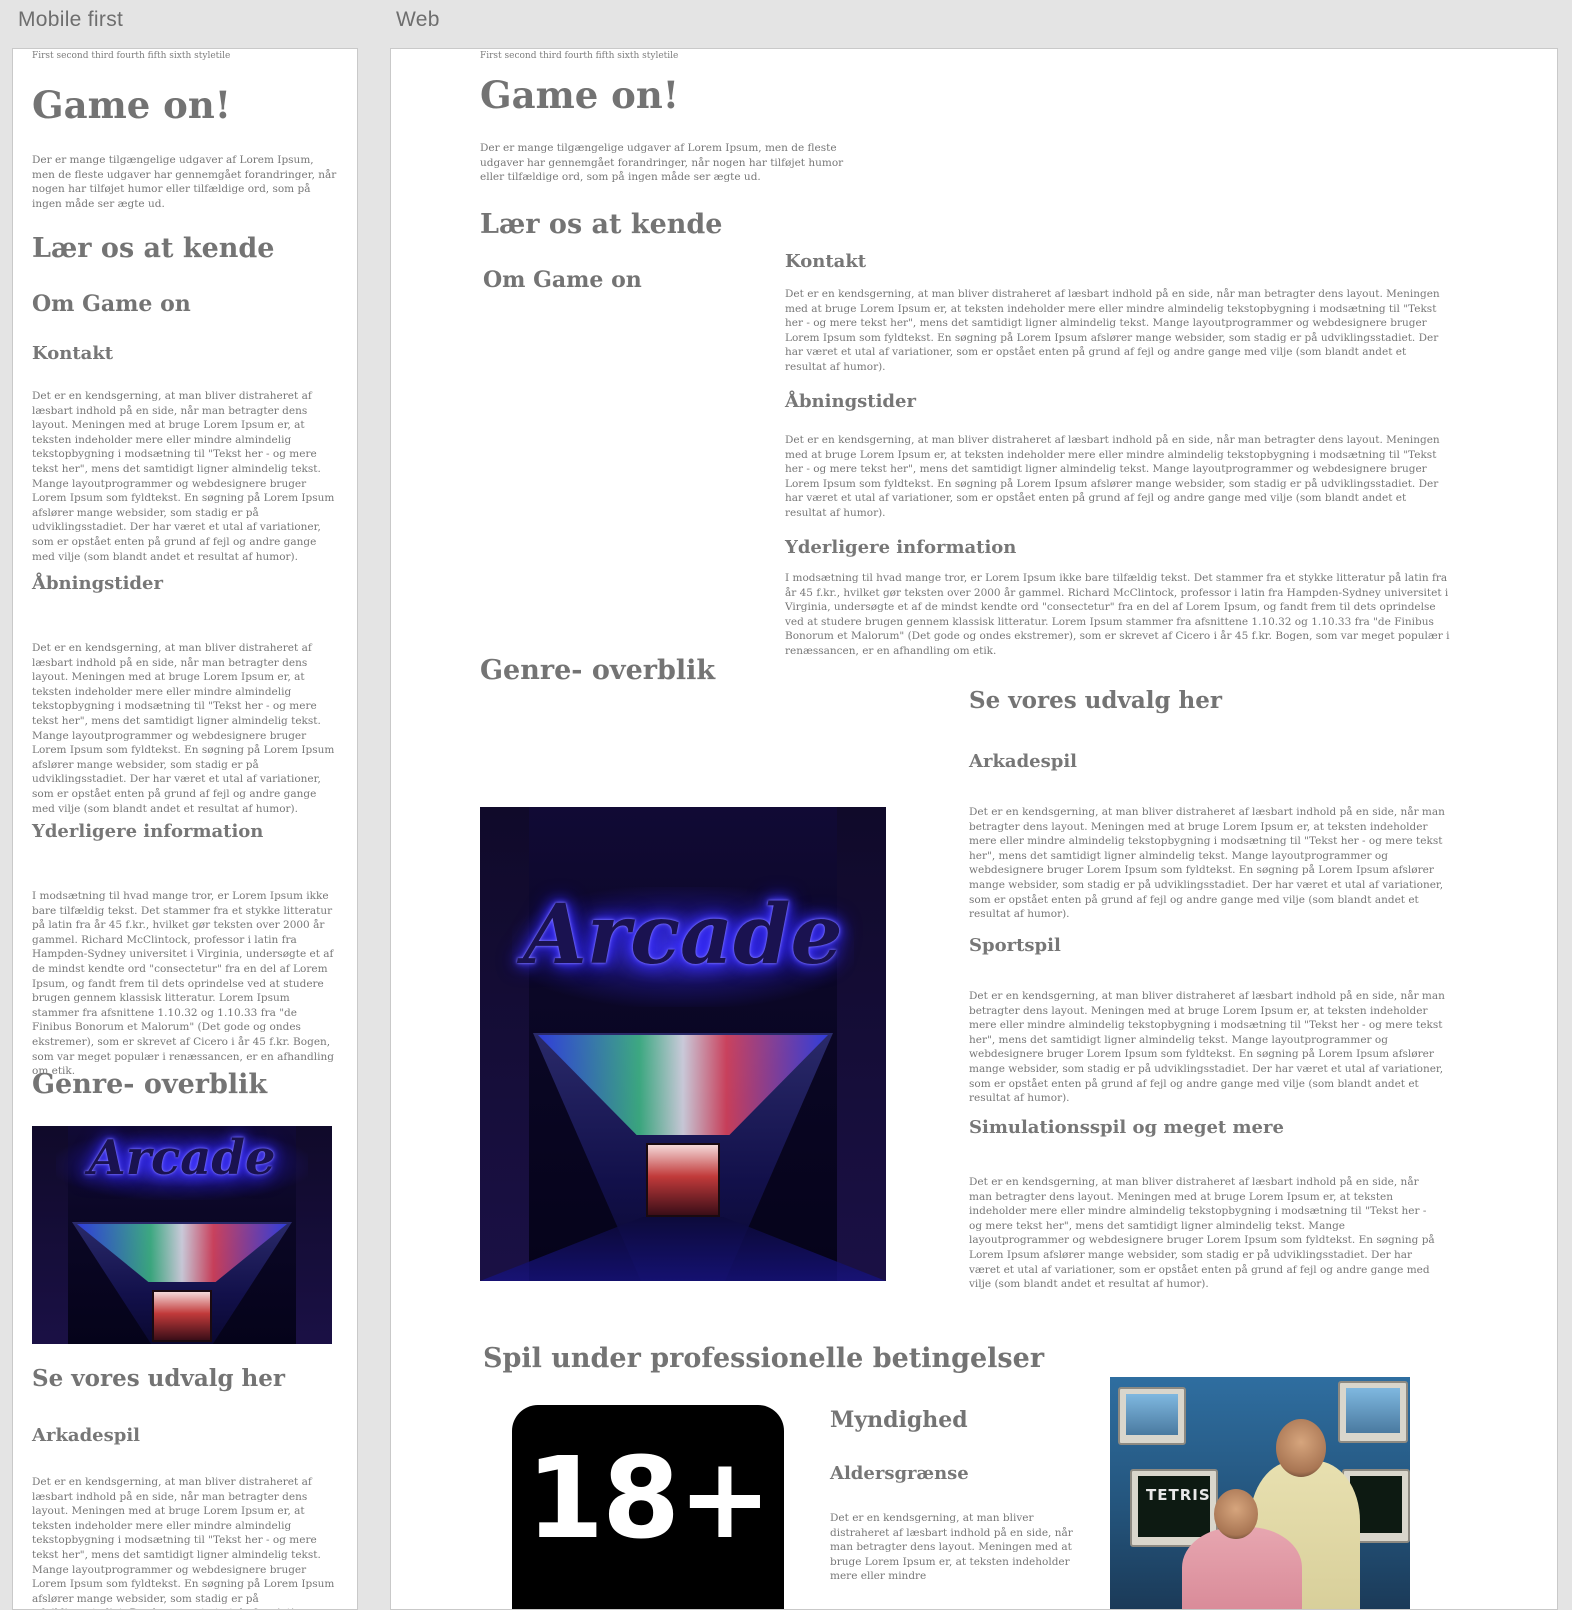 The width and height of the screenshot is (1572, 1610). What do you see at coordinates (649, 1499) in the screenshot?
I see `age-badge-text: 18+` at bounding box center [649, 1499].